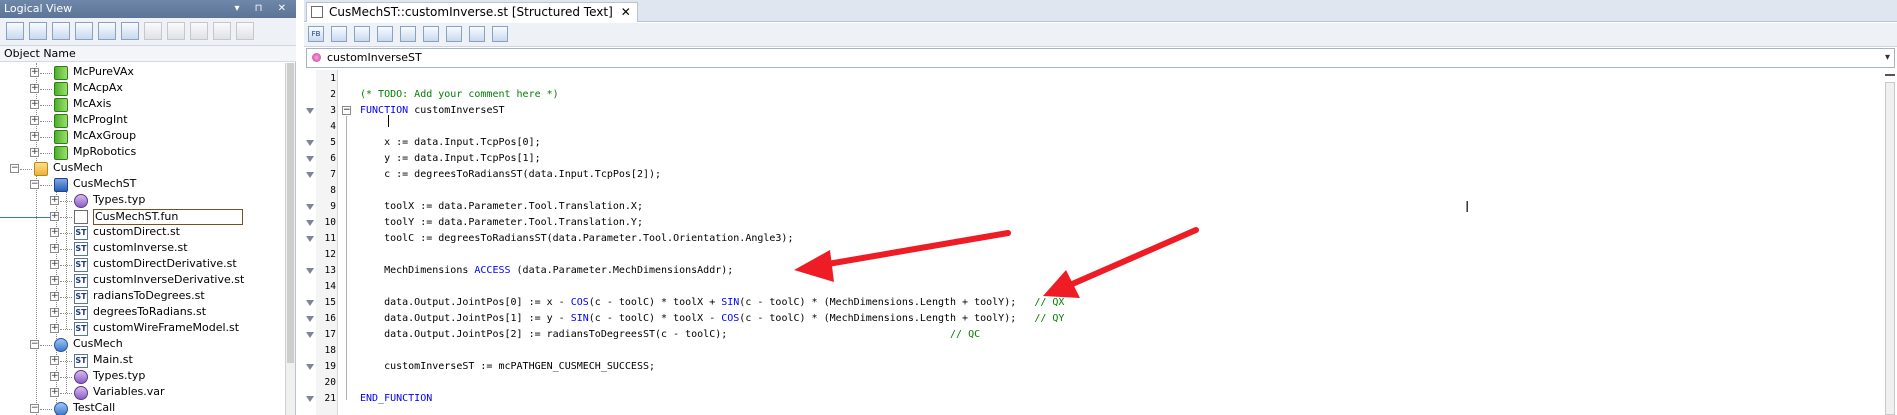 This screenshot has height=415, width=1897. Describe the element at coordinates (176, 31) in the screenshot. I see `tag-icon` at that location.